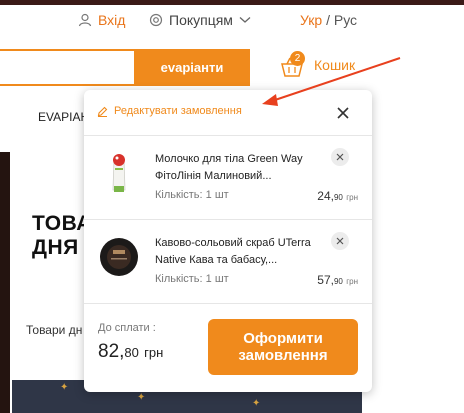 The height and width of the screenshot is (413, 464). I want to click on basket-icon: 2, so click(292, 64).